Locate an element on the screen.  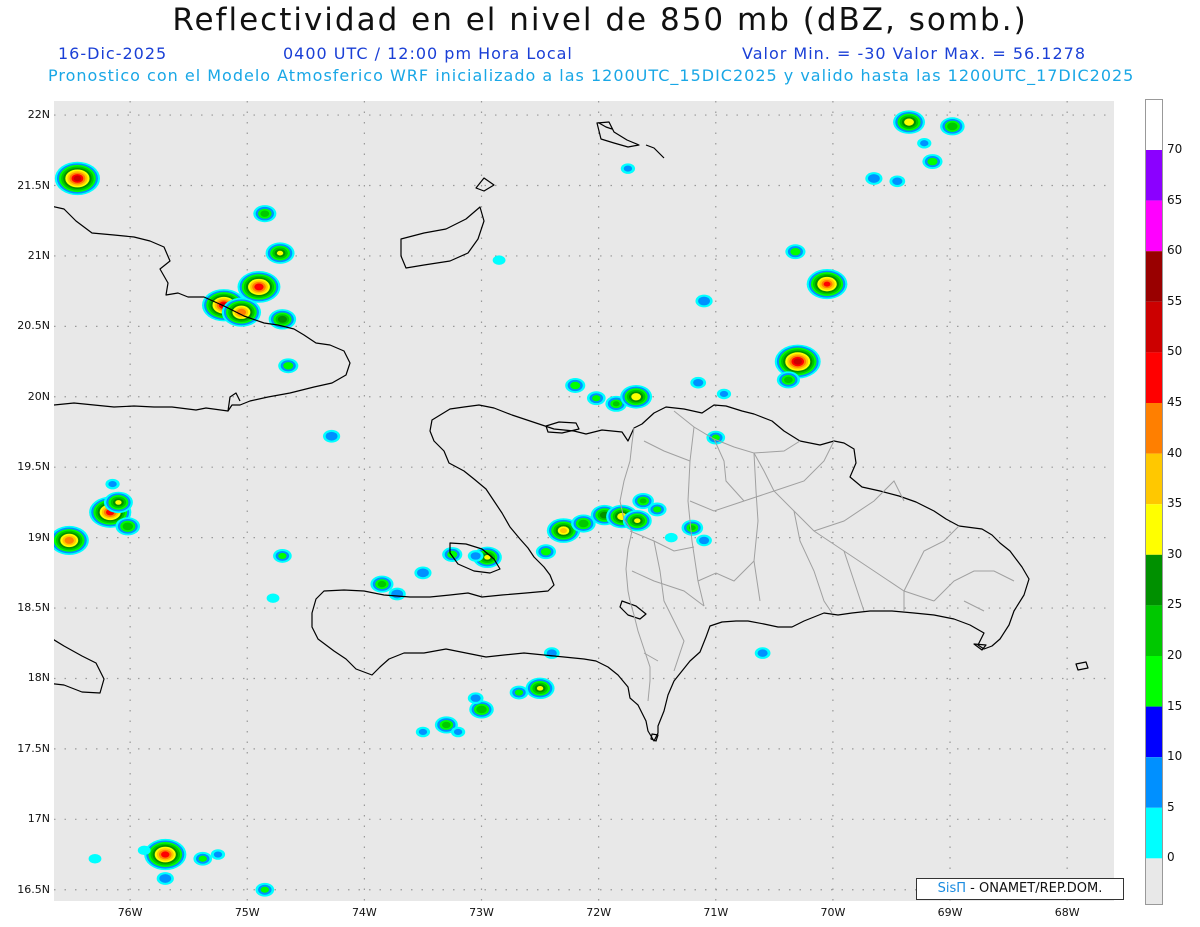
colorbar-tick-label: 65 is located at coordinates (1175, 199).